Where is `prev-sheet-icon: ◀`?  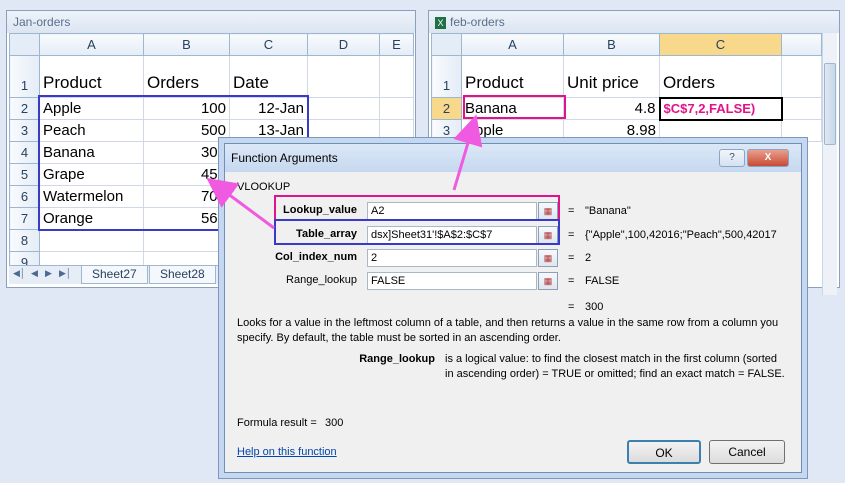 prev-sheet-icon: ◀ is located at coordinates (34, 273).